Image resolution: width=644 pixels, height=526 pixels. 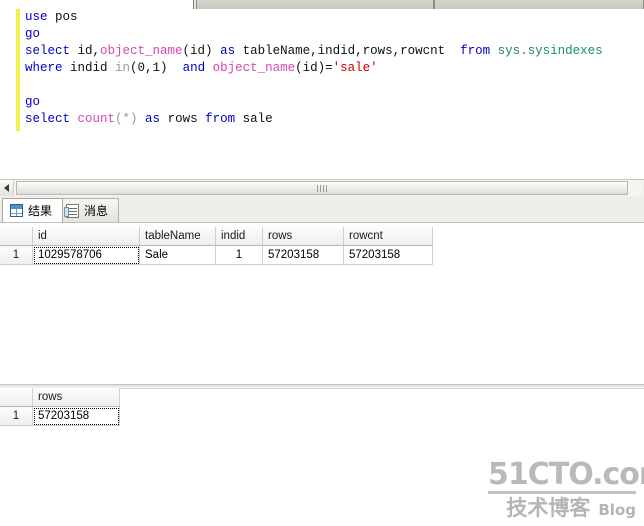 I want to click on scrollbar-grip-icon, so click(x=322, y=188).